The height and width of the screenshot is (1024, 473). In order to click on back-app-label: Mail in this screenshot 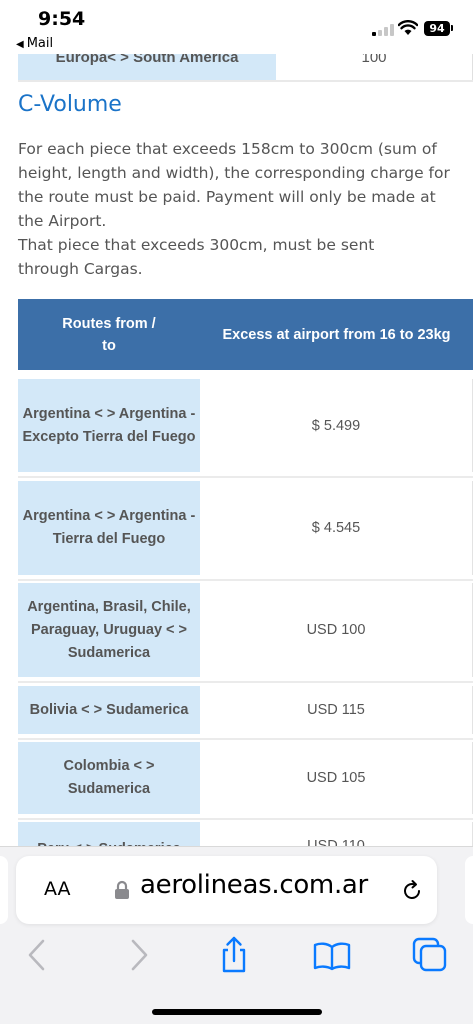, I will do `click(40, 43)`.